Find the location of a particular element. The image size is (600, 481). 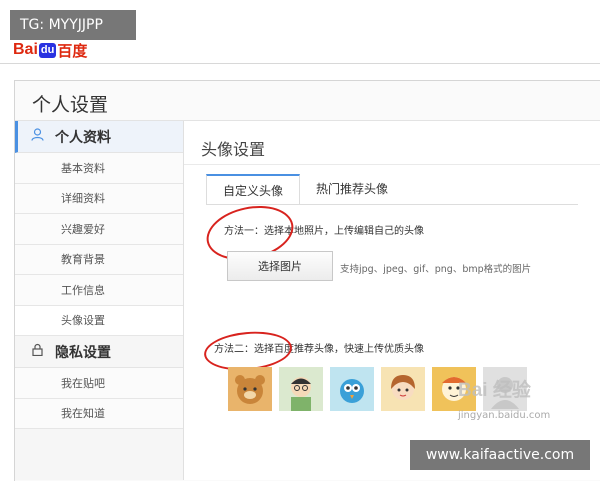

watermark-tag-bottom: www.kaifaactive.com is located at coordinates (500, 455).